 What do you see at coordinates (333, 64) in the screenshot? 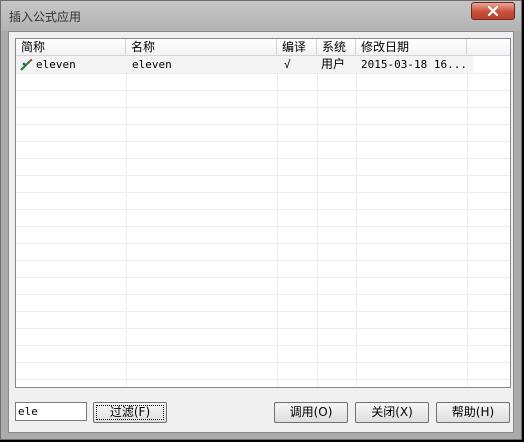
I see `cell-system: 用户` at bounding box center [333, 64].